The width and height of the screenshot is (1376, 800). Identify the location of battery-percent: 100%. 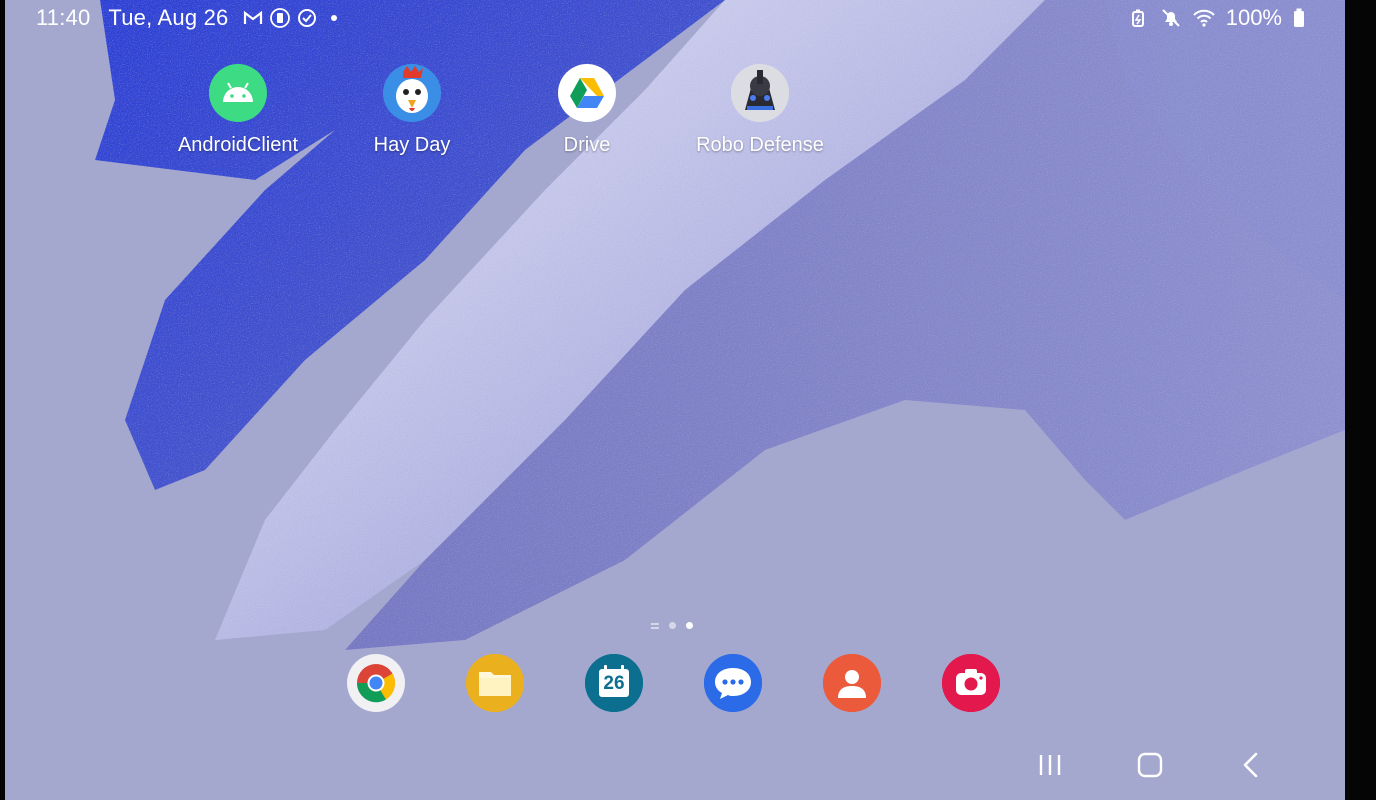
(1253, 17).